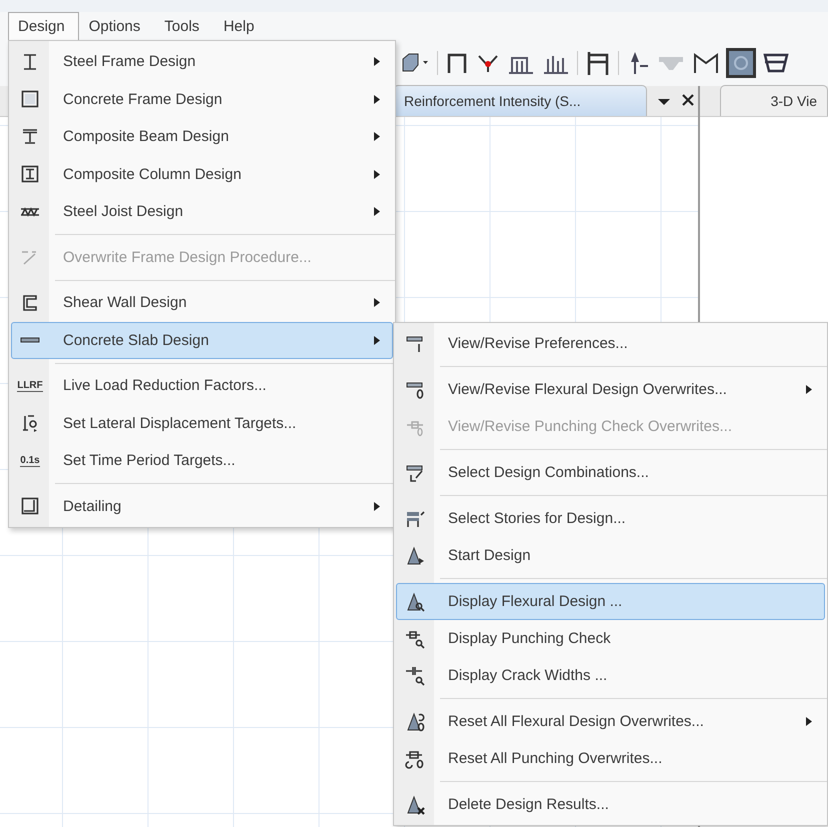 The image size is (828, 827). Describe the element at coordinates (30, 302) in the screenshot. I see `c-section-icon` at that location.